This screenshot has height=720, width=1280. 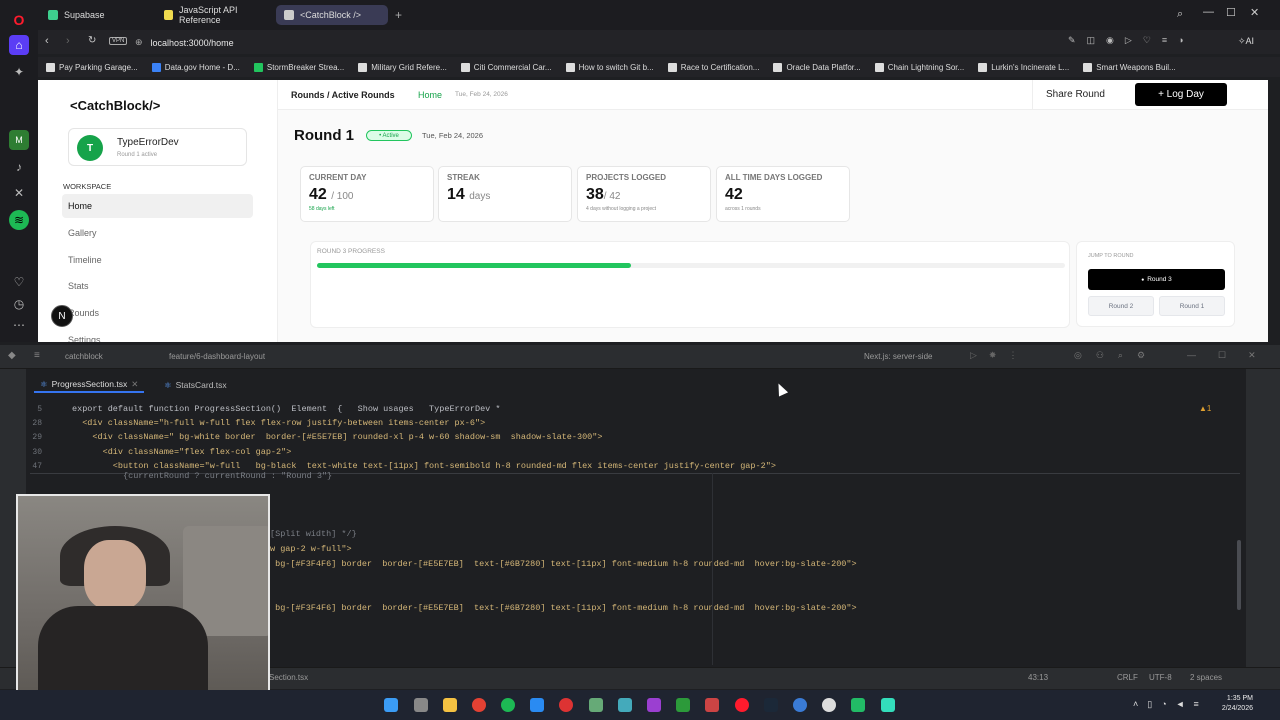 What do you see at coordinates (537, 705) in the screenshot?
I see `vscode-icon` at bounding box center [537, 705].